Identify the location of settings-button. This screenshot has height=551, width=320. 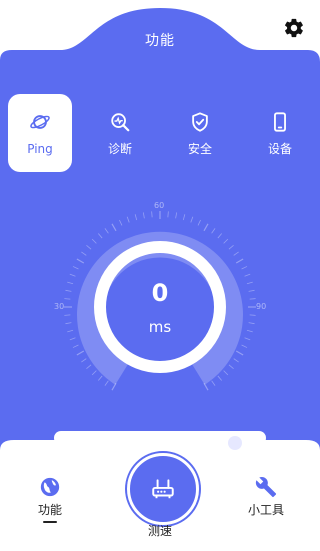
(294, 28).